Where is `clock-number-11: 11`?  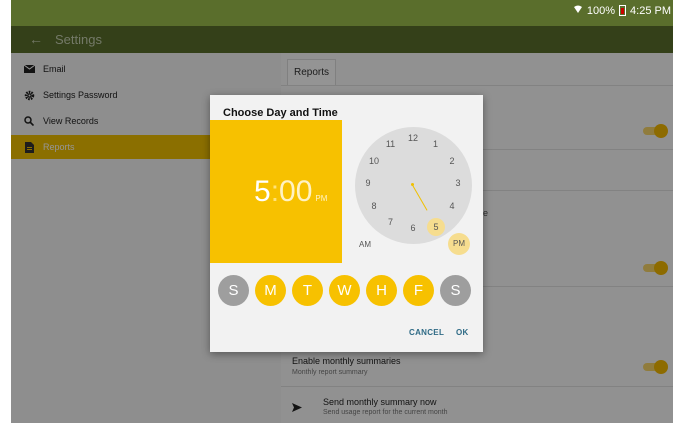
clock-number-11: 11 is located at coordinates (391, 146).